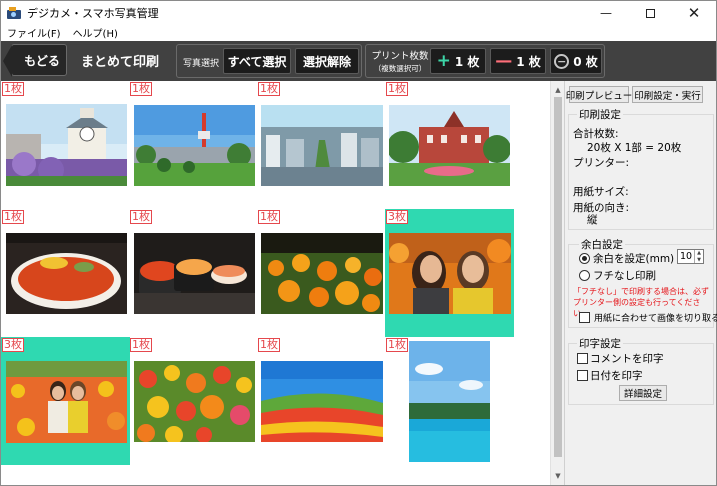  I want to click on minimize-button: —, so click(606, 13).